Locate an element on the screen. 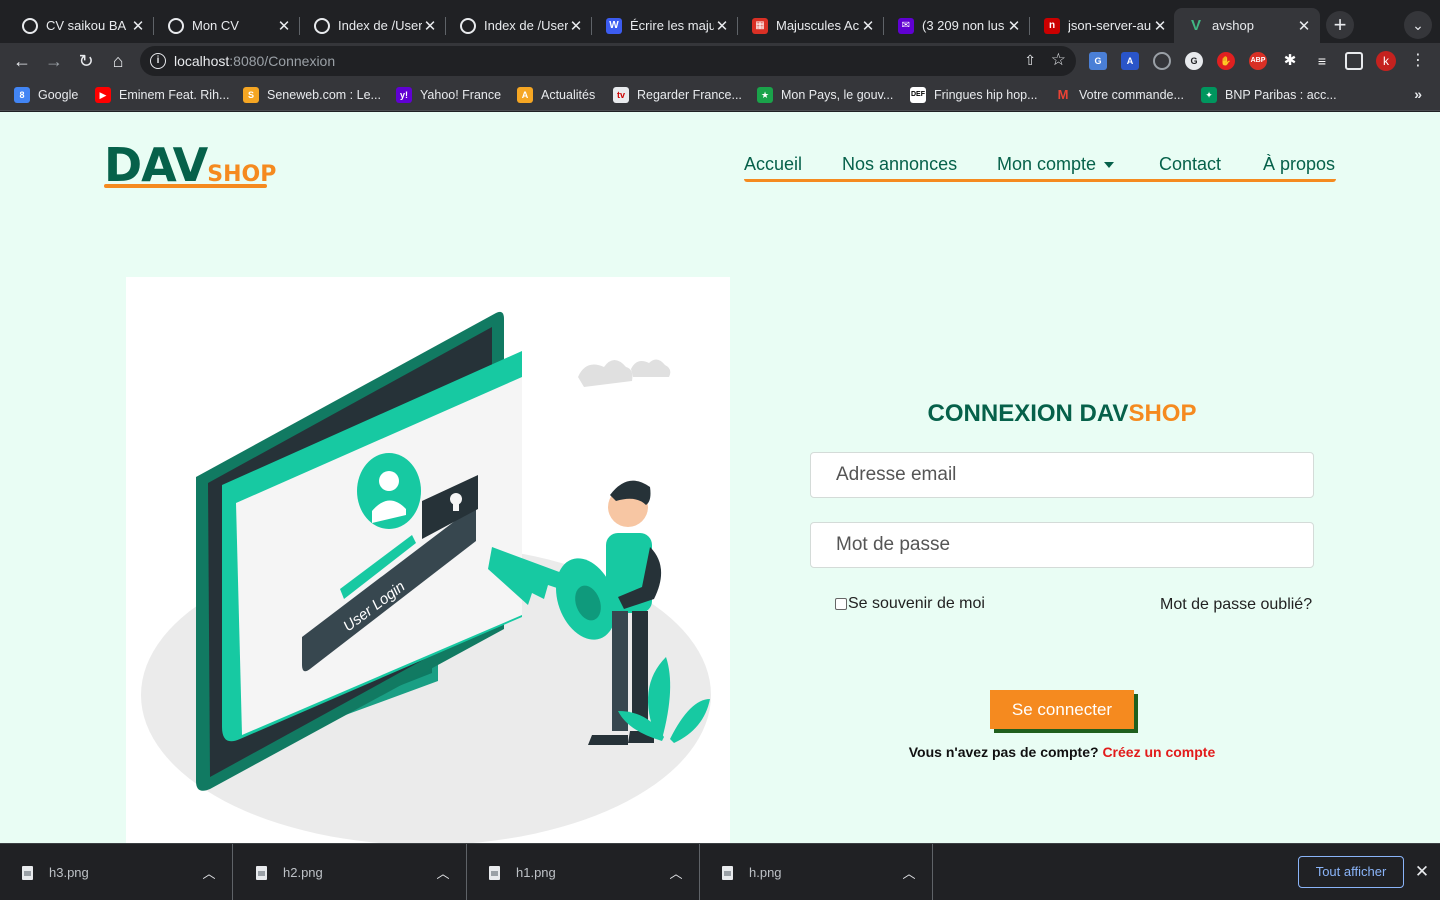  nav-mon-compte-label: Mon compte is located at coordinates (1047, 164).